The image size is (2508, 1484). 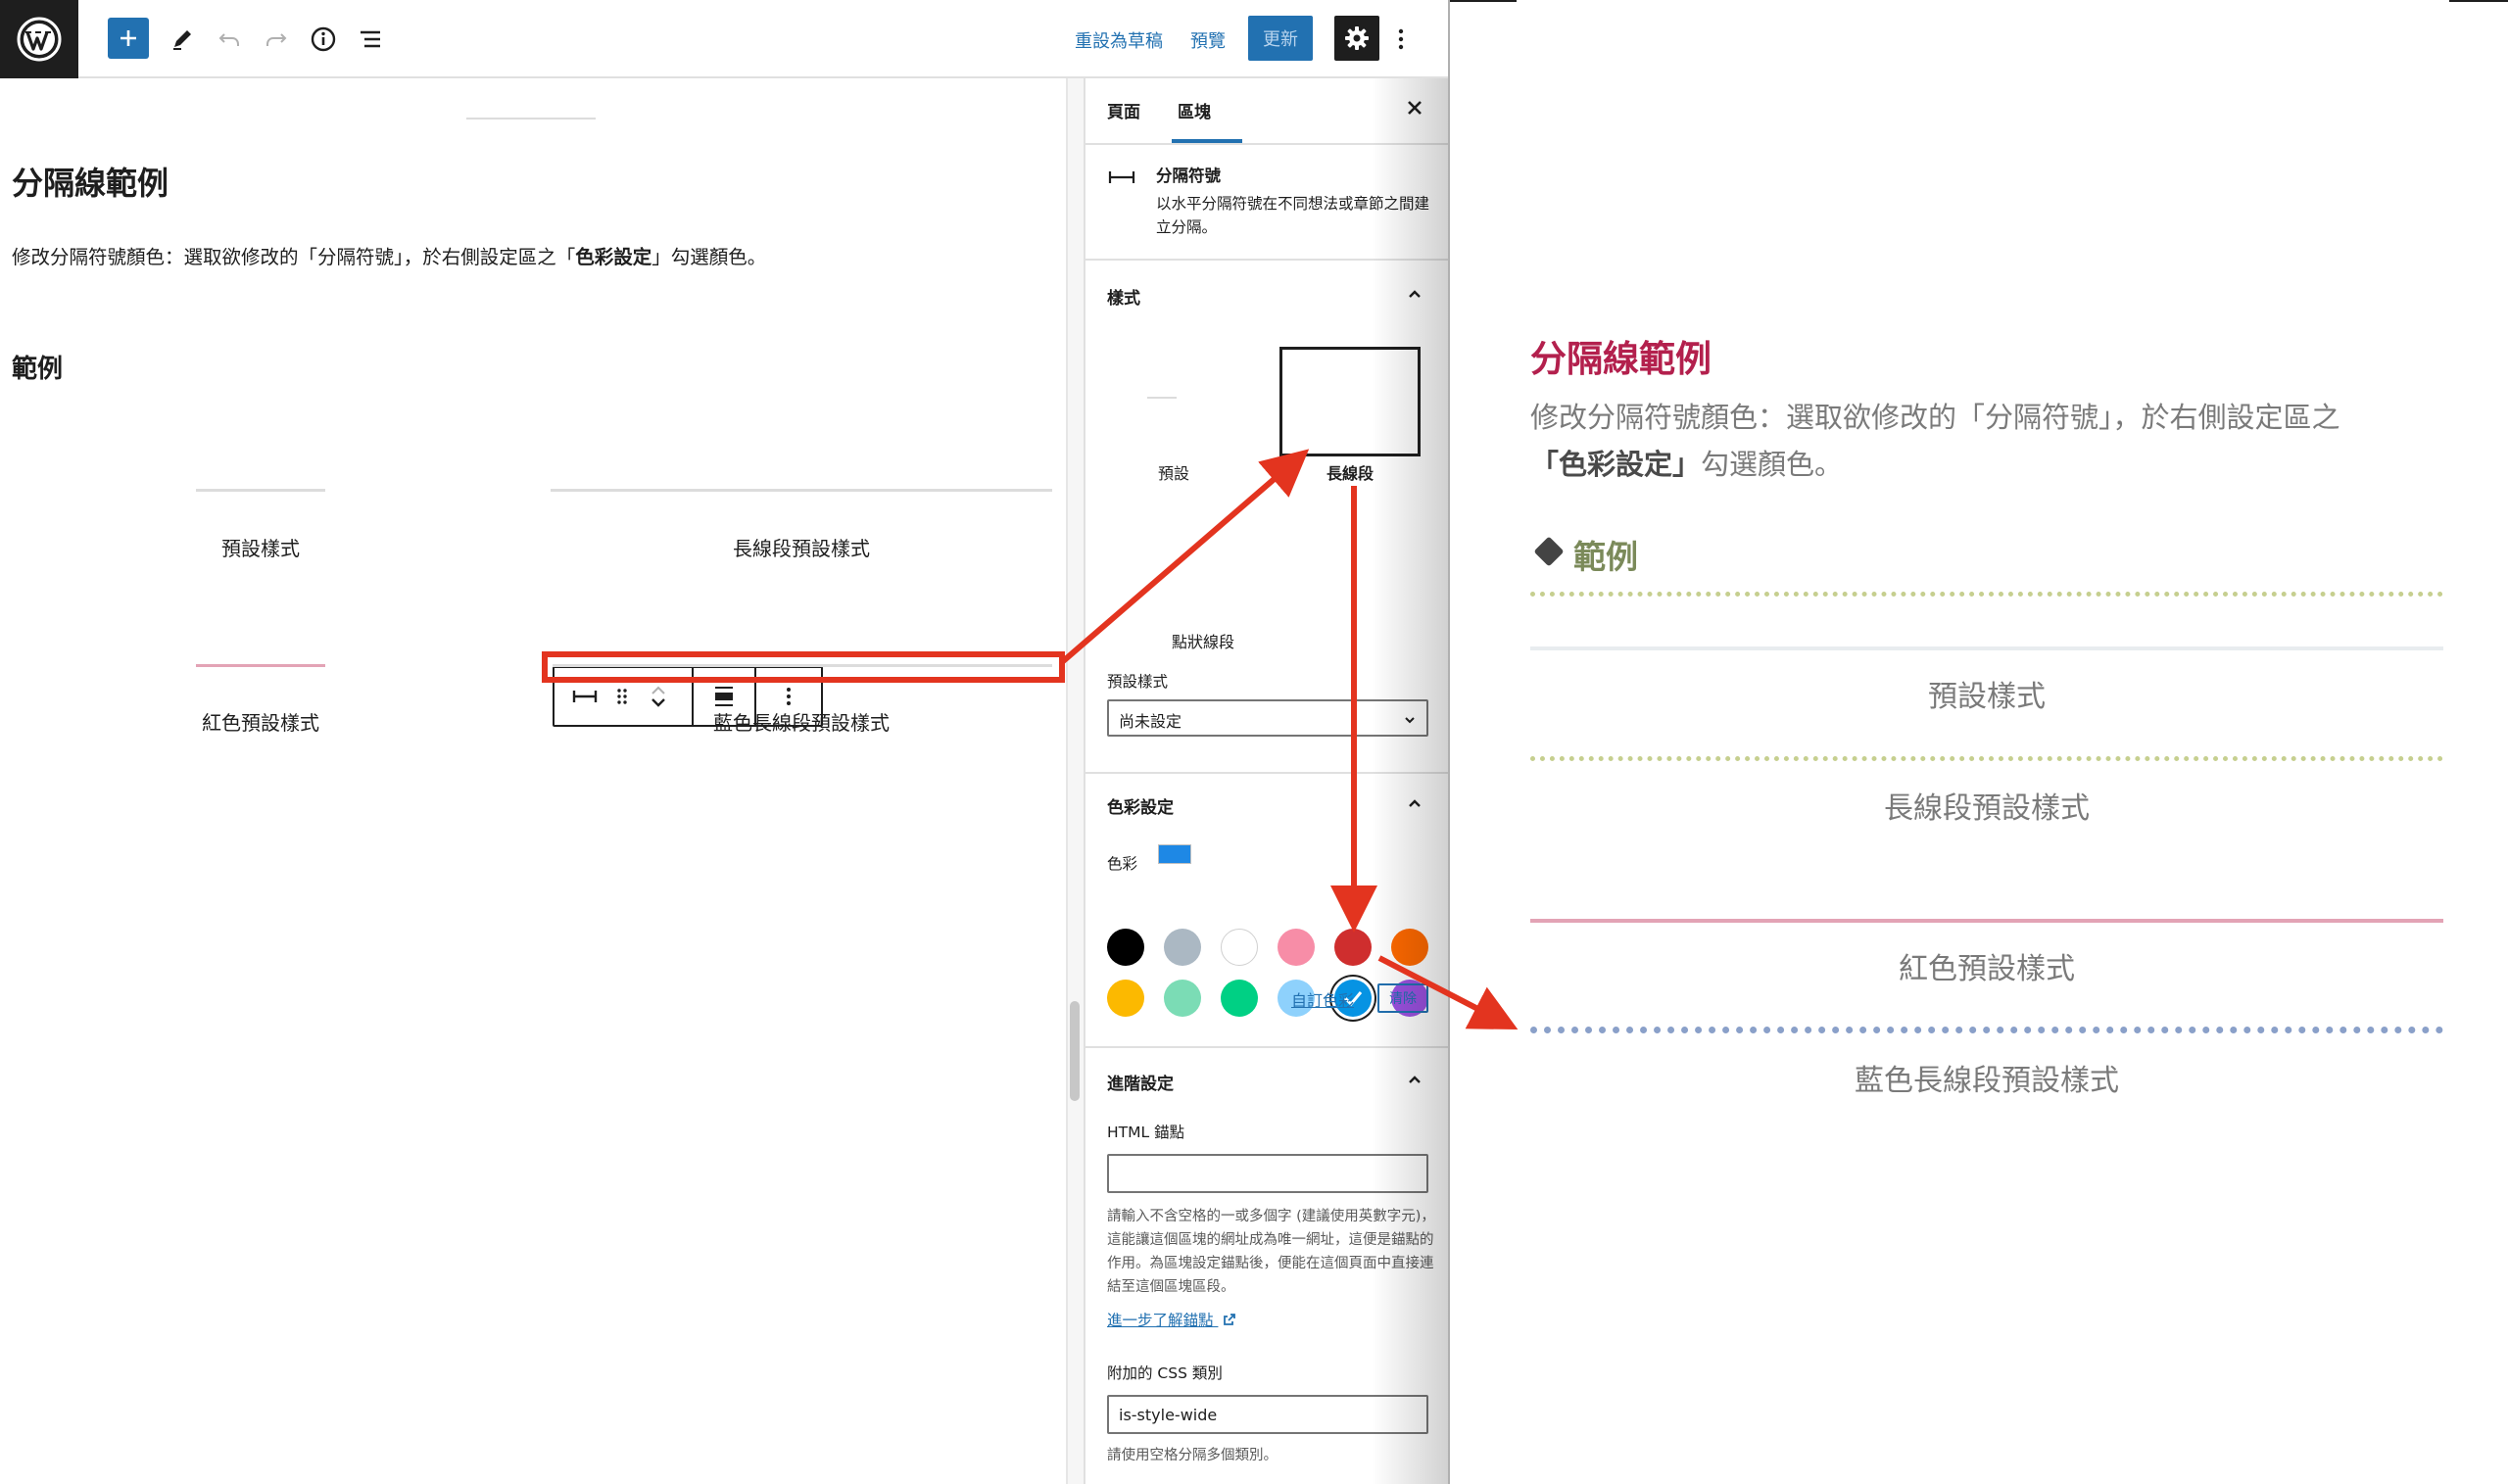 What do you see at coordinates (1267, 718) in the screenshot?
I see `default-style-select: 尚未設定` at bounding box center [1267, 718].